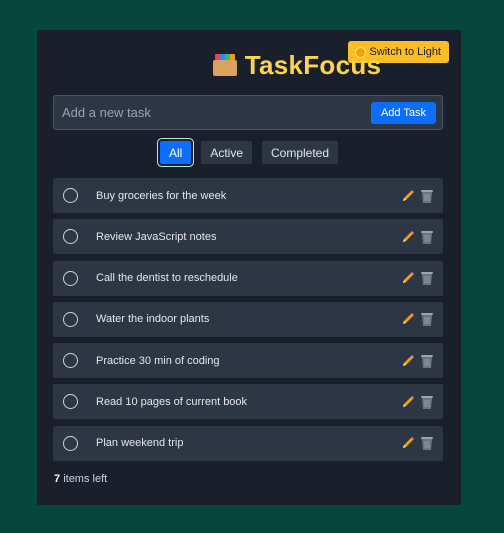  I want to click on task-text: Read 10 pages of current book, so click(172, 401).